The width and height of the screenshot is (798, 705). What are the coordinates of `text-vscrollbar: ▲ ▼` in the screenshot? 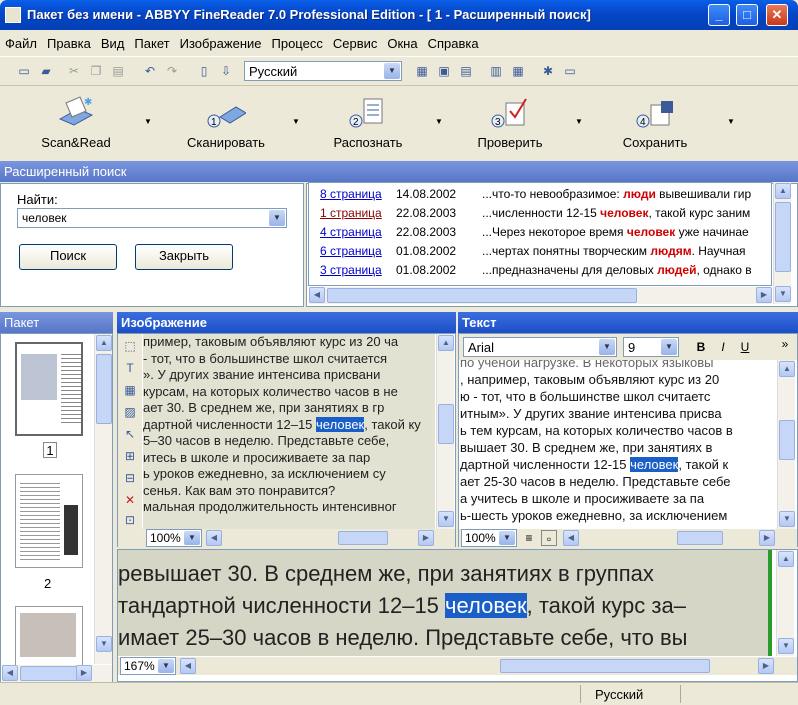 It's located at (786, 444).